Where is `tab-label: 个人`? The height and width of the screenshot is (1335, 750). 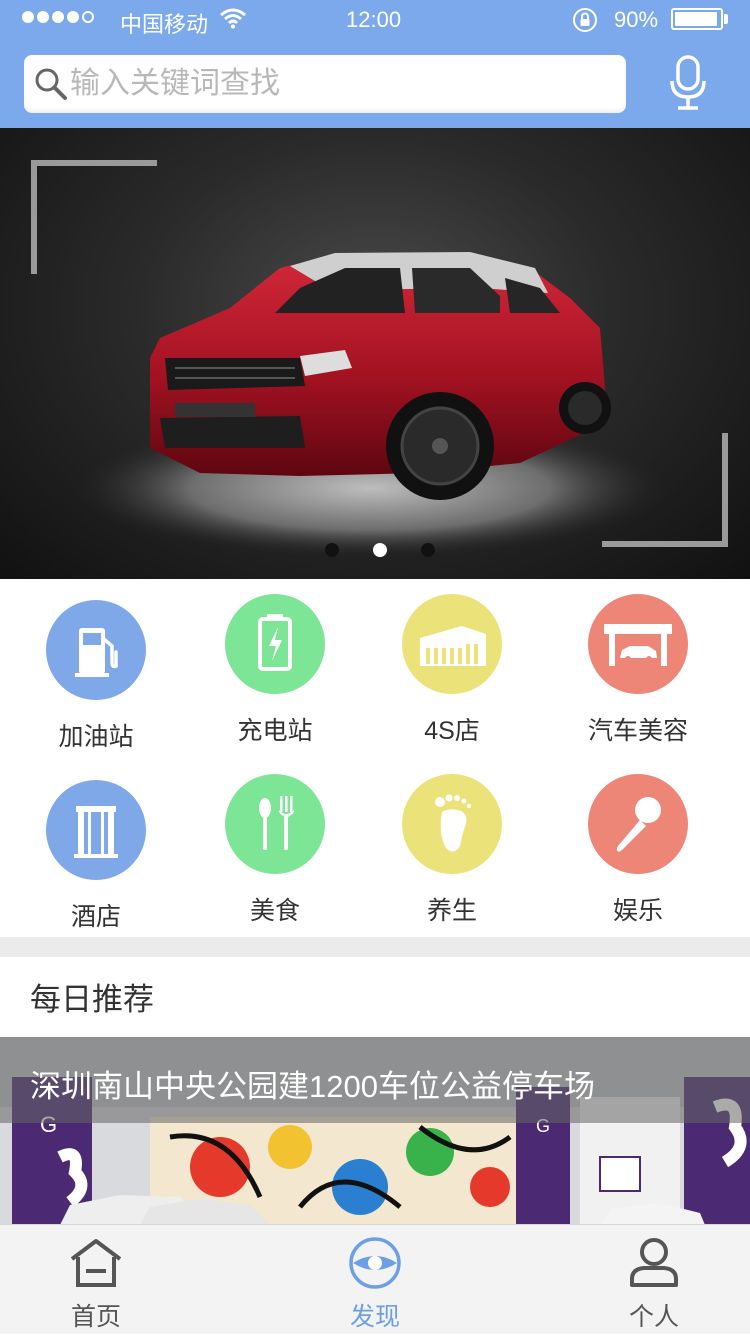
tab-label: 个人 is located at coordinates (653, 1317).